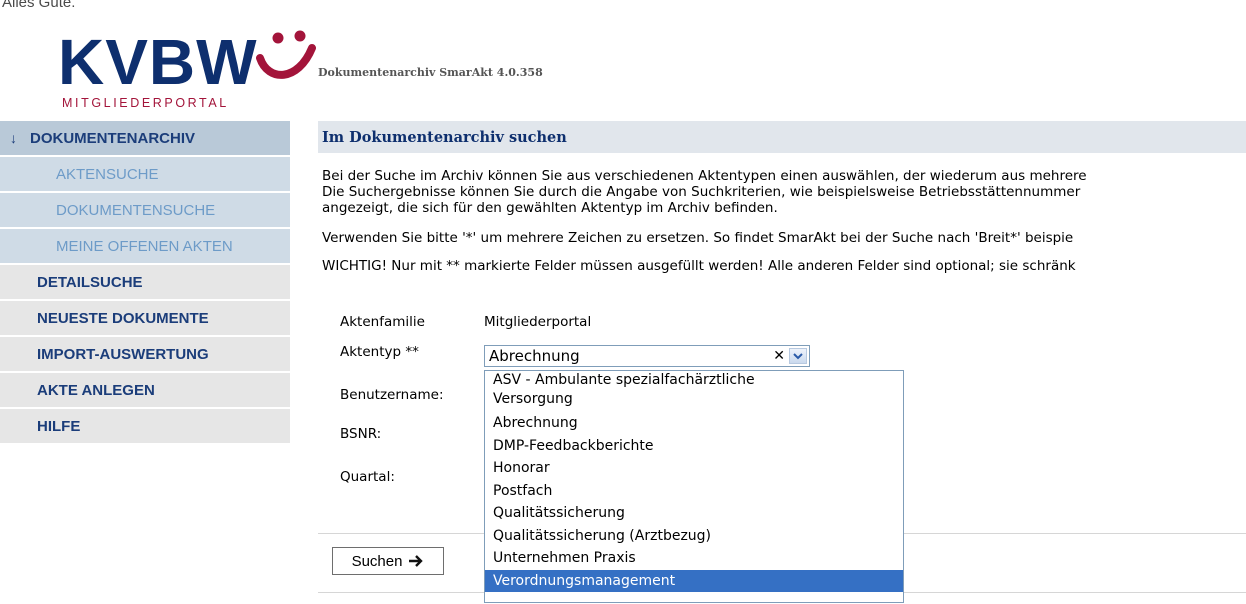 The width and height of the screenshot is (1246, 604). What do you see at coordinates (13, 138) in the screenshot?
I see `arrow-down-icon: ↓` at bounding box center [13, 138].